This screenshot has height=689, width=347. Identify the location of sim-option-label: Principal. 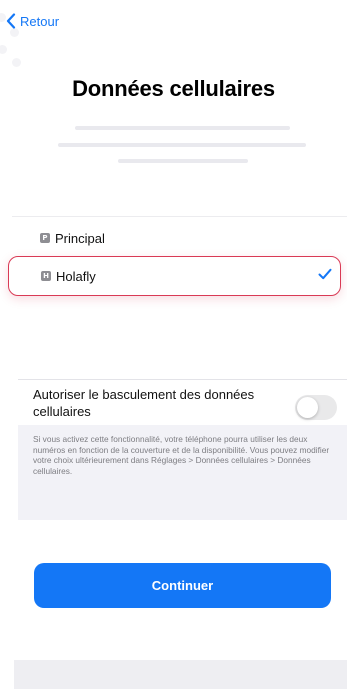
(80, 238).